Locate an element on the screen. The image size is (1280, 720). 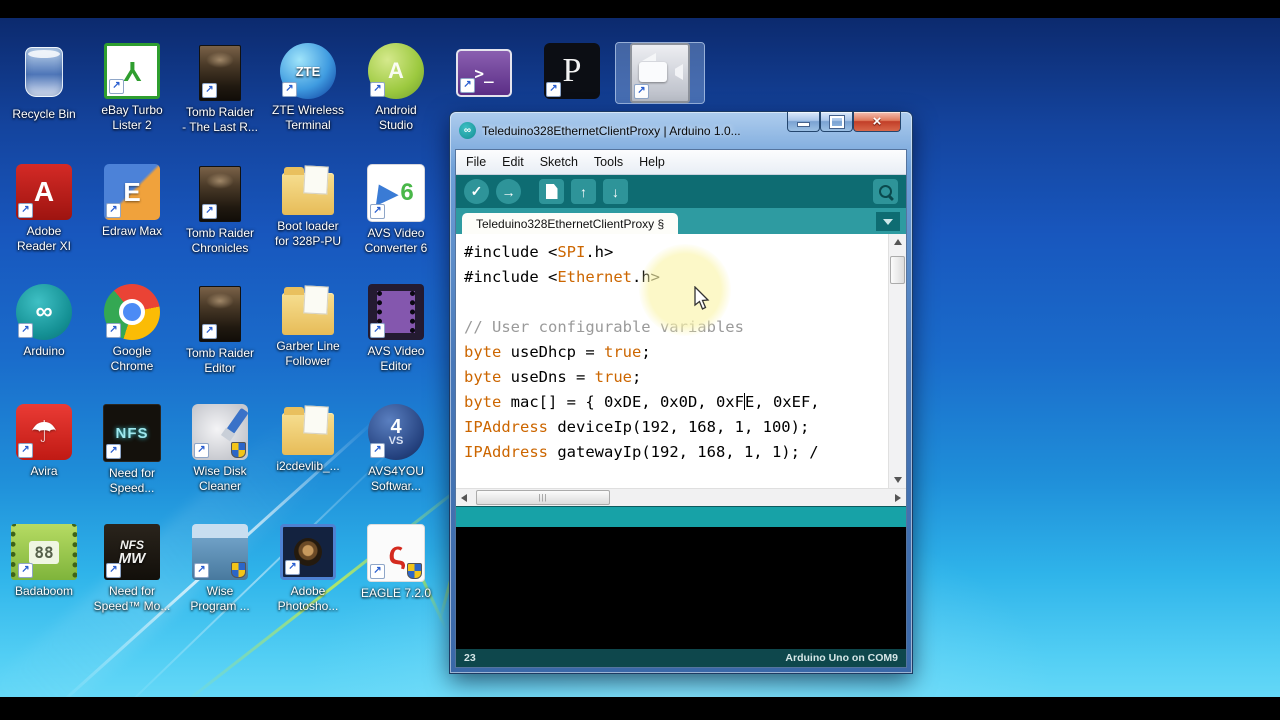
nfs-icon: NFS ↗ is located at coordinates (132, 433).